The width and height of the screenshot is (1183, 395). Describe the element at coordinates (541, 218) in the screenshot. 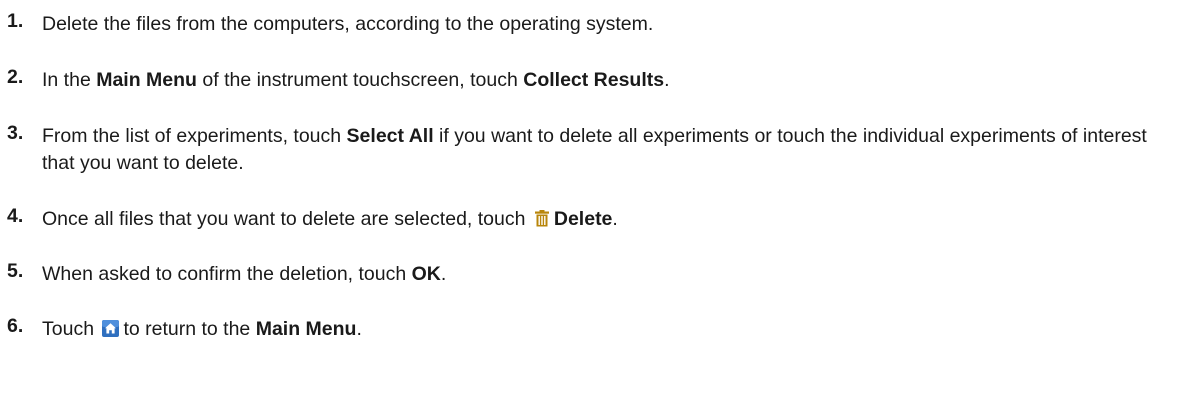

I see `trash-icon` at that location.